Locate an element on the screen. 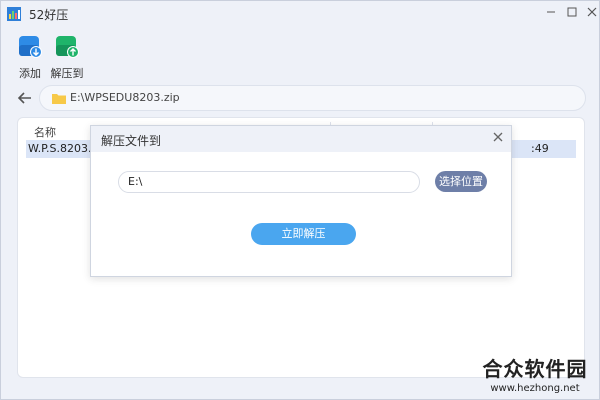  app-logo-icon is located at coordinates (14, 14).